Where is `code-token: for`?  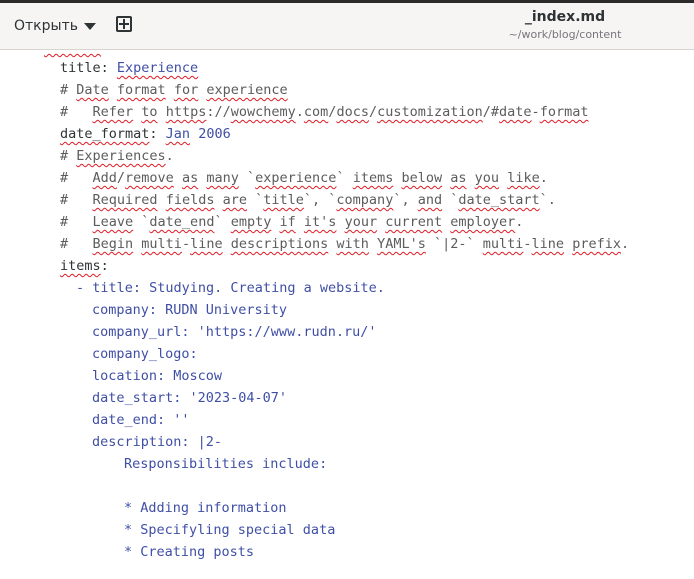 code-token: for is located at coordinates (186, 90).